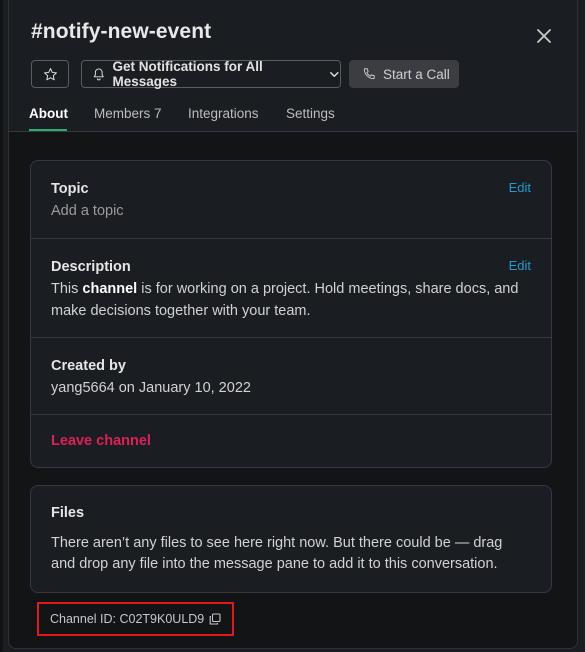 This screenshot has width=585, height=652. What do you see at coordinates (1, 326) in the screenshot?
I see `backdrop-edge` at bounding box center [1, 326].